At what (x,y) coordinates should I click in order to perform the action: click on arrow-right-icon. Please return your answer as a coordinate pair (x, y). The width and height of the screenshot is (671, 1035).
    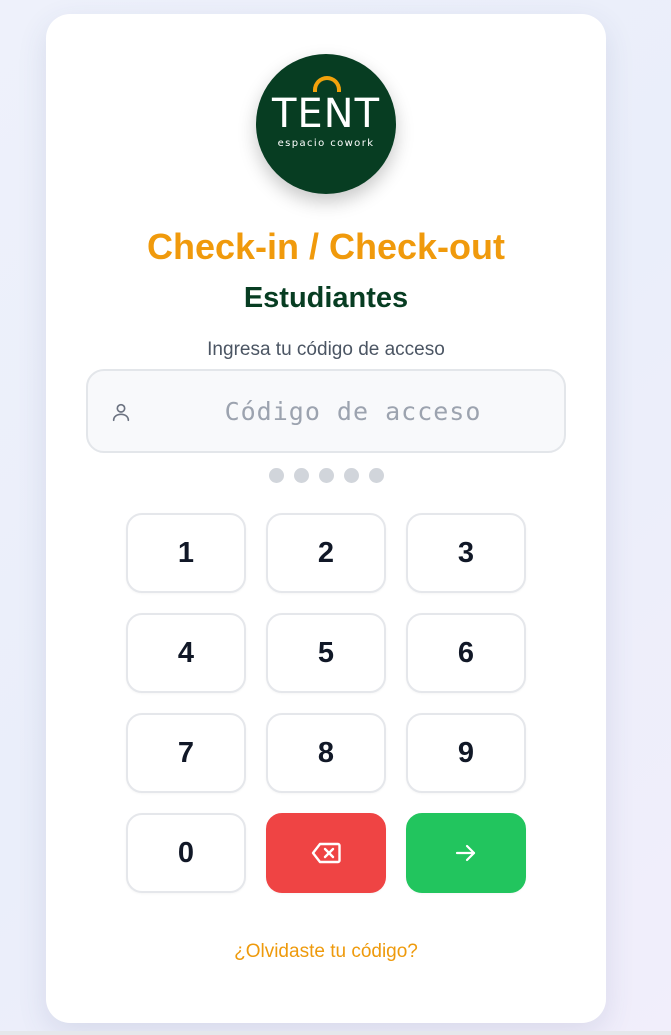
    Looking at the image, I should click on (465, 853).